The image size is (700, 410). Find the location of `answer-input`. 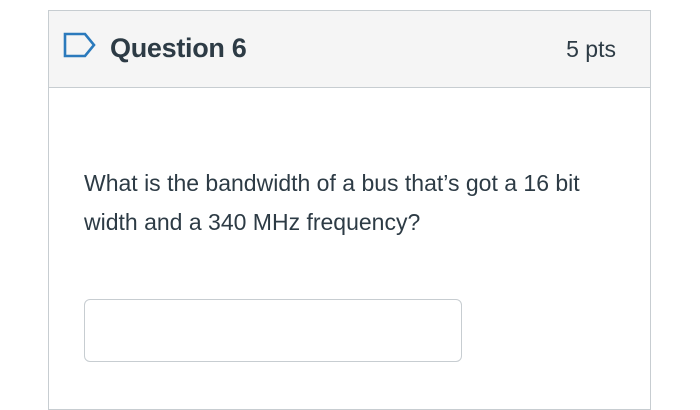

answer-input is located at coordinates (273, 330).